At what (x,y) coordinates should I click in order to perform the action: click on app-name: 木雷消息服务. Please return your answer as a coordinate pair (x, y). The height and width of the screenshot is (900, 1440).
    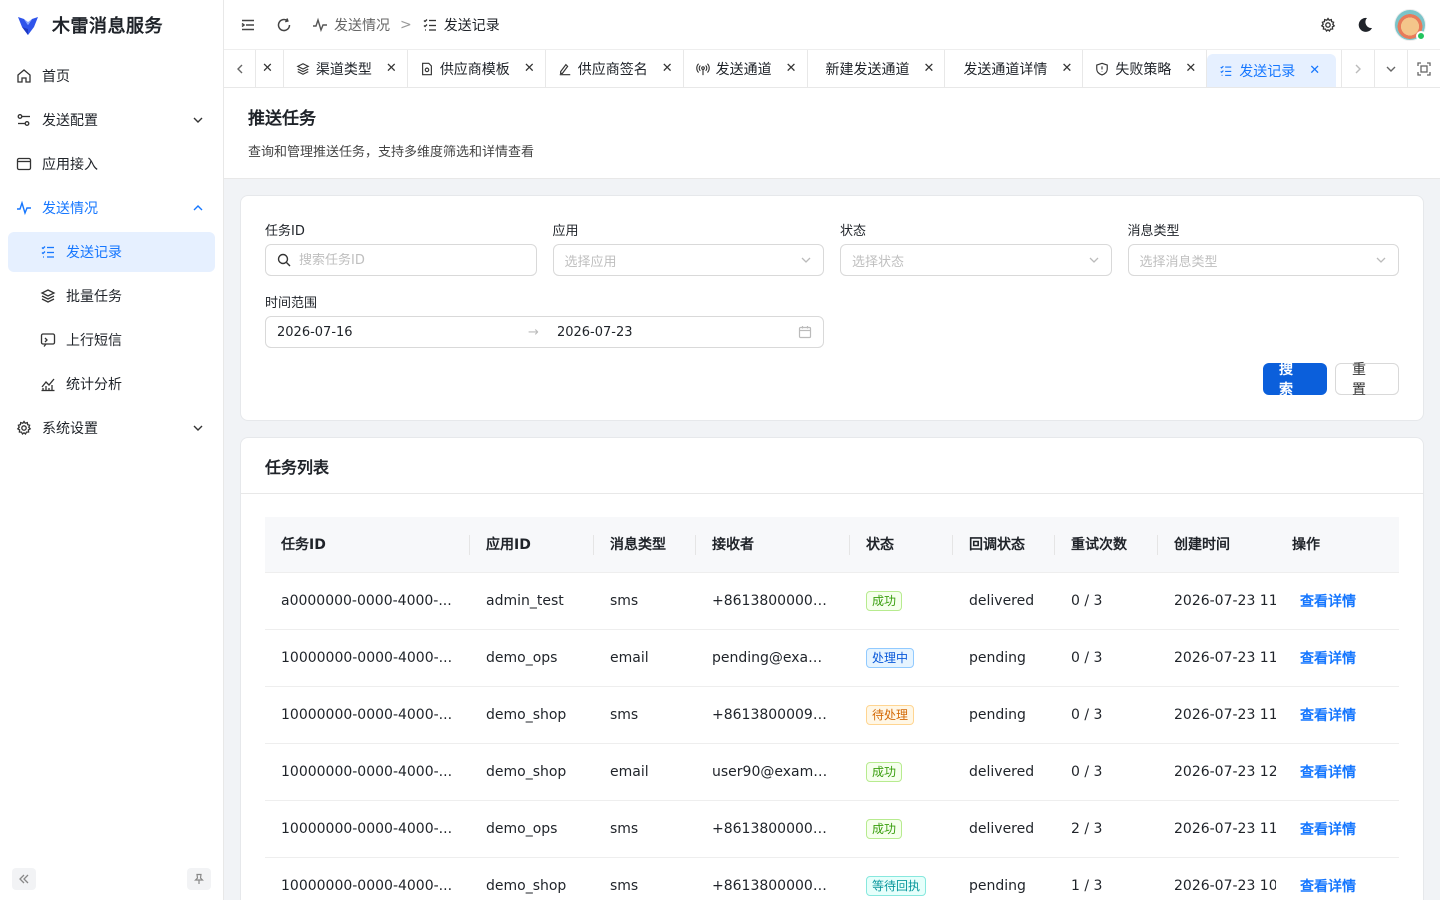
    Looking at the image, I should click on (107, 26).